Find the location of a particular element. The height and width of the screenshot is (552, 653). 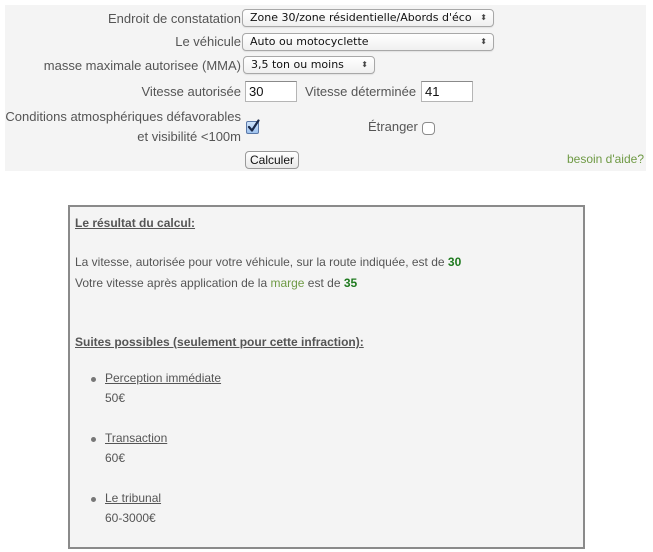

vehicle-select-value: Auto ou motocyclette is located at coordinates (309, 41).